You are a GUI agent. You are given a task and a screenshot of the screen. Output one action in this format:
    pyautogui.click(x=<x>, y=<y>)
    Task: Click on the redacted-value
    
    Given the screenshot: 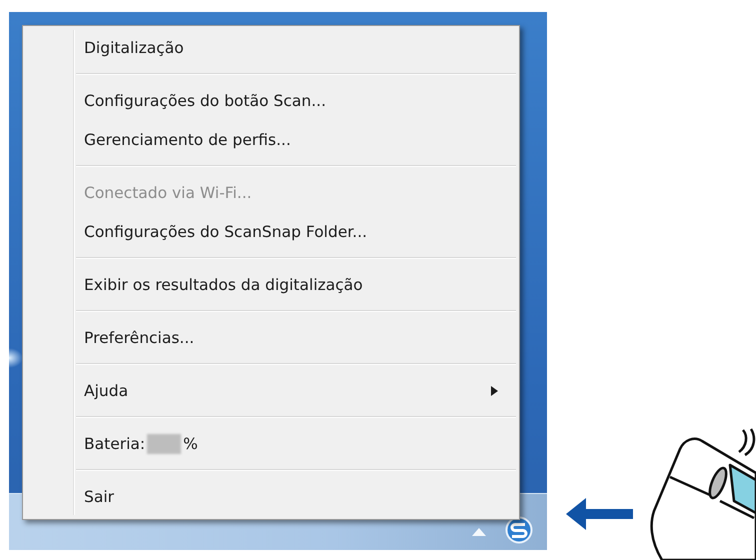 What is the action you would take?
    pyautogui.click(x=164, y=444)
    